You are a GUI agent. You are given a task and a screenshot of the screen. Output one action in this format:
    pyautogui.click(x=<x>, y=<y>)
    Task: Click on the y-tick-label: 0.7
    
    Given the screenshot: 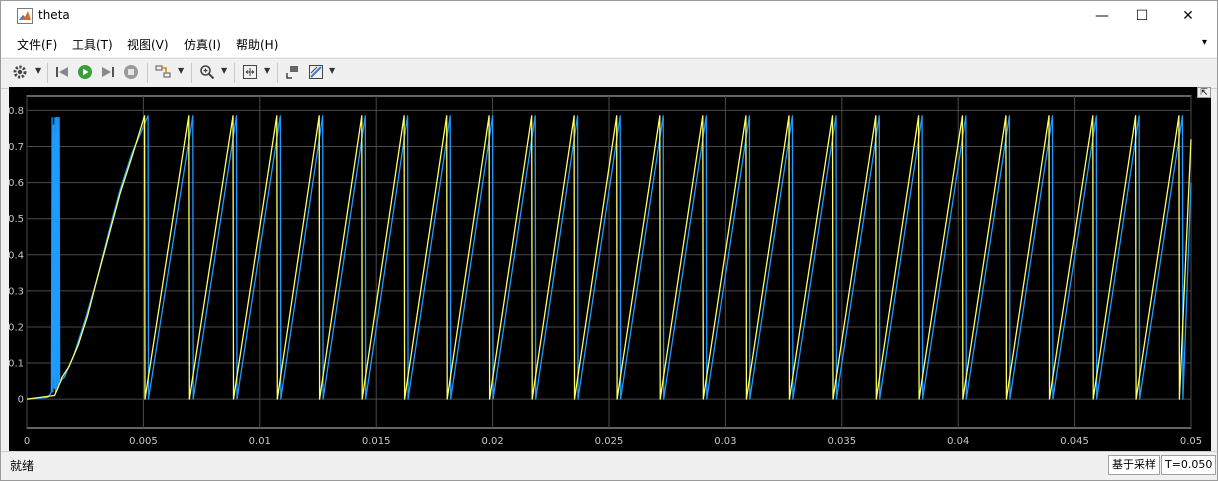 What is the action you would take?
    pyautogui.click(x=16, y=147)
    